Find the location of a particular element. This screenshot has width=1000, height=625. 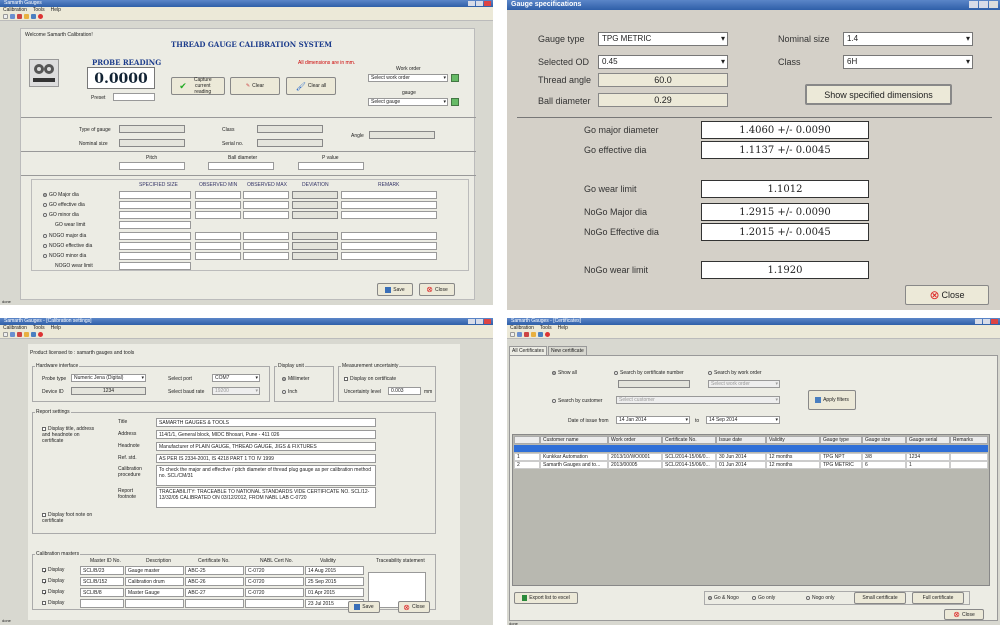

row-label-nogo-0: NOGO major dia is located at coordinates (64, 236).